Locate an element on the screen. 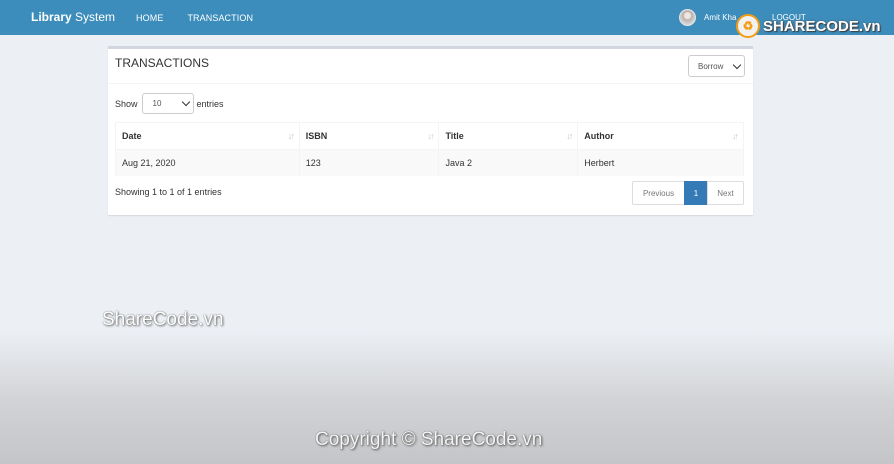  nav-home-link: HOME is located at coordinates (149, 18).